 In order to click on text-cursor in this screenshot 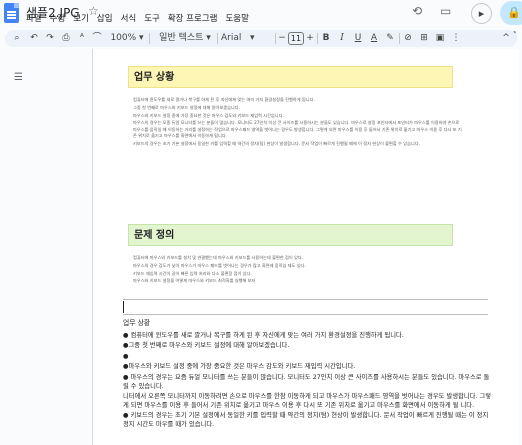, I will do `click(123, 307)`.